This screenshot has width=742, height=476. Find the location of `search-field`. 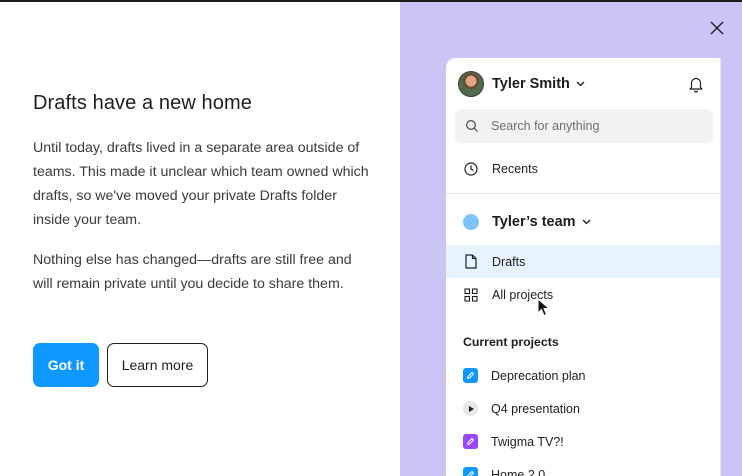

search-field is located at coordinates (584, 126).